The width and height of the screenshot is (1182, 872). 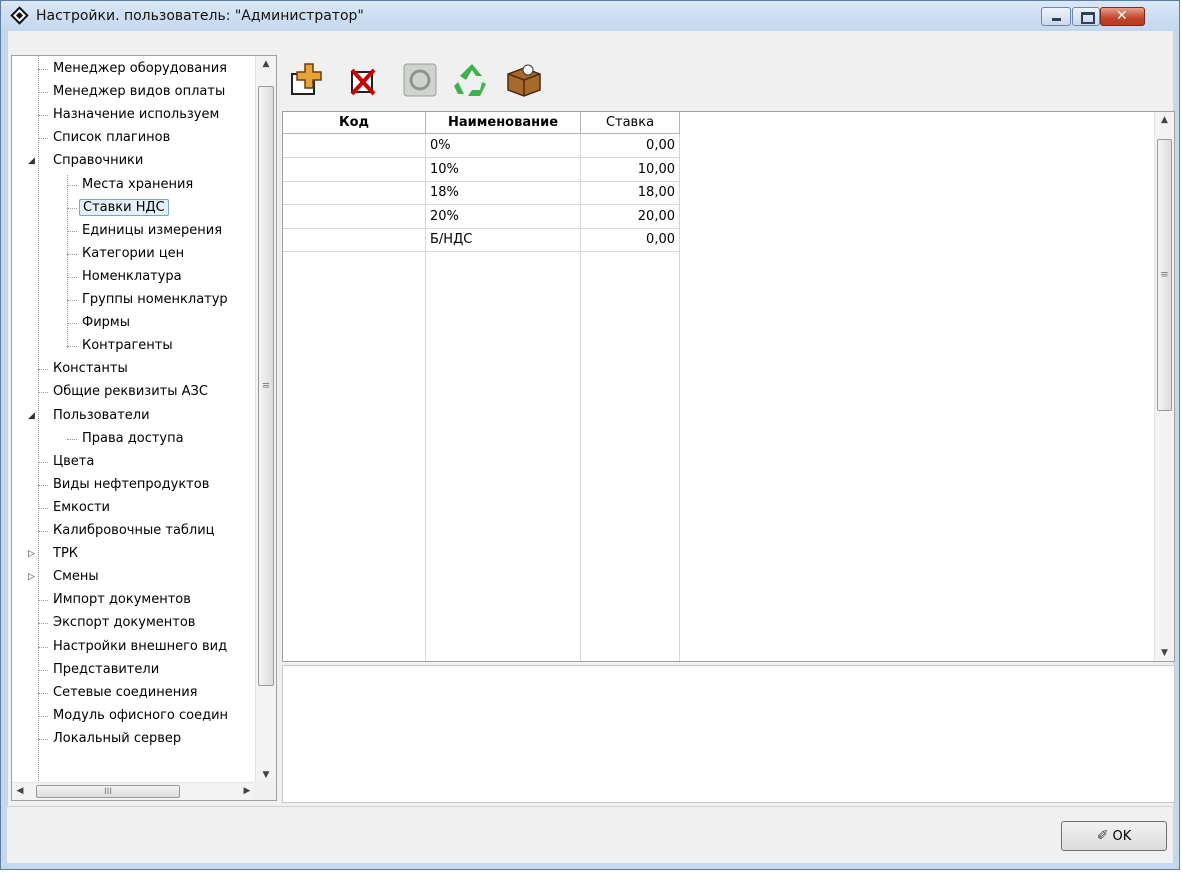 I want to click on tree-item: Группы номенклатур, so click(x=149, y=300).